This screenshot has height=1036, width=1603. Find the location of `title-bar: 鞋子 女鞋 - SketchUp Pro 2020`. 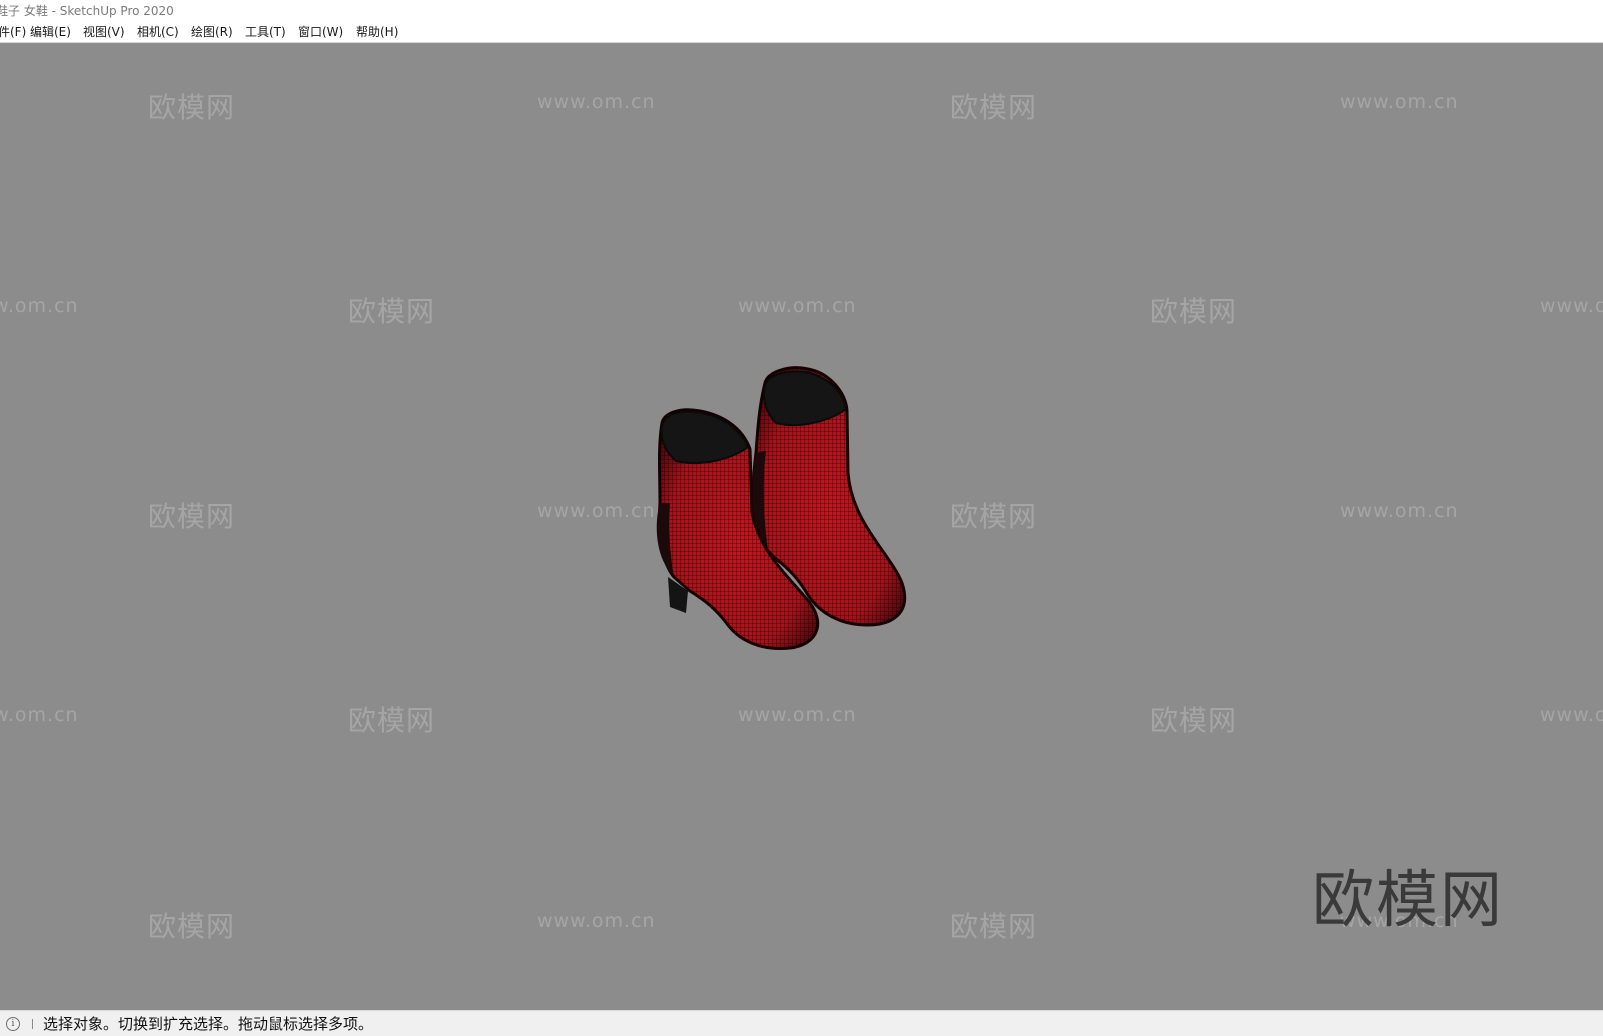

title-bar: 鞋子 女鞋 - SketchUp Pro 2020 is located at coordinates (801, 11).